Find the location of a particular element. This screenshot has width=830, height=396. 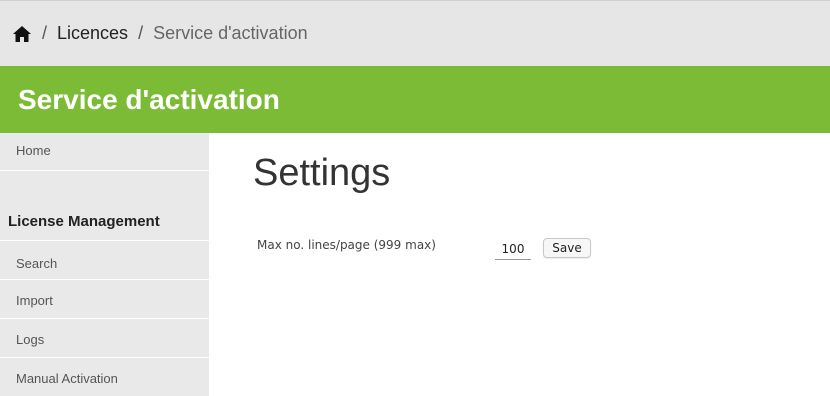

sidebar-heading-label: License Management is located at coordinates (84, 221).